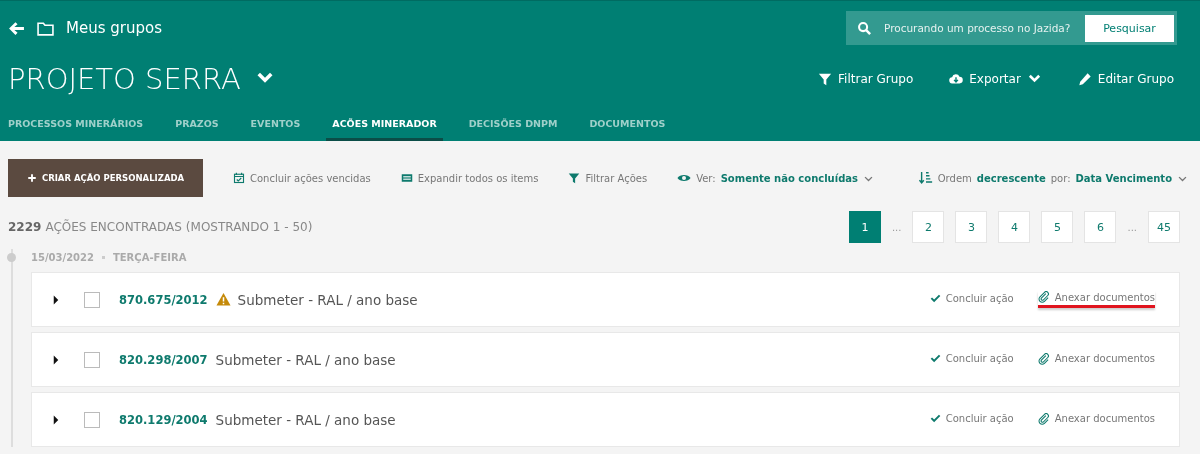 This screenshot has height=454, width=1200. Describe the element at coordinates (149, 257) in the screenshot. I see `group-weekday: TERÇA-FEIRA` at that location.